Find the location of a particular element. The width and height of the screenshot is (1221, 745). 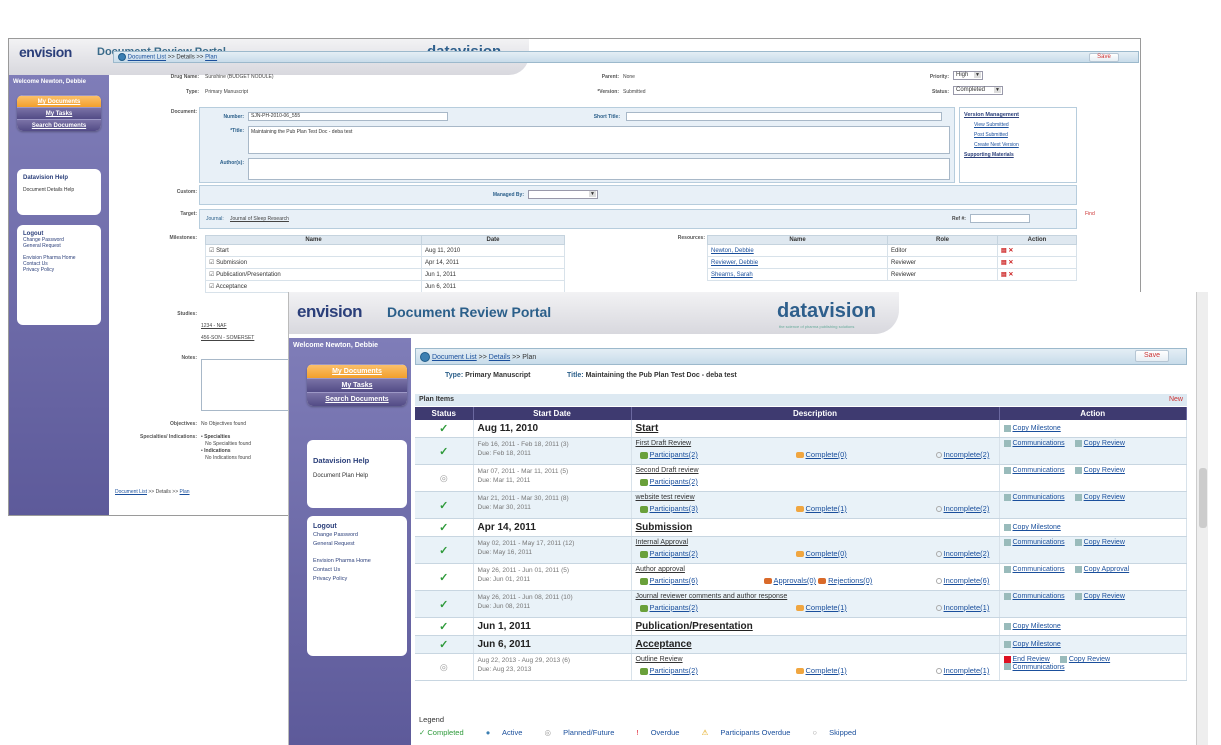

version-mgmt-link: Version Management is located at coordinates (1018, 115).